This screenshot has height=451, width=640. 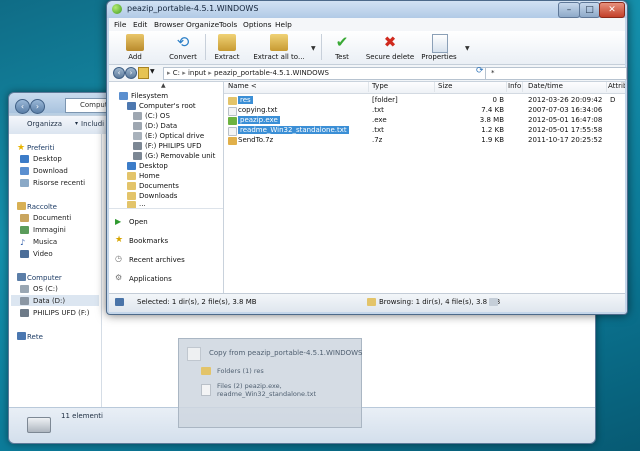 I want to click on file-name: copying.txt, so click(x=257, y=110).